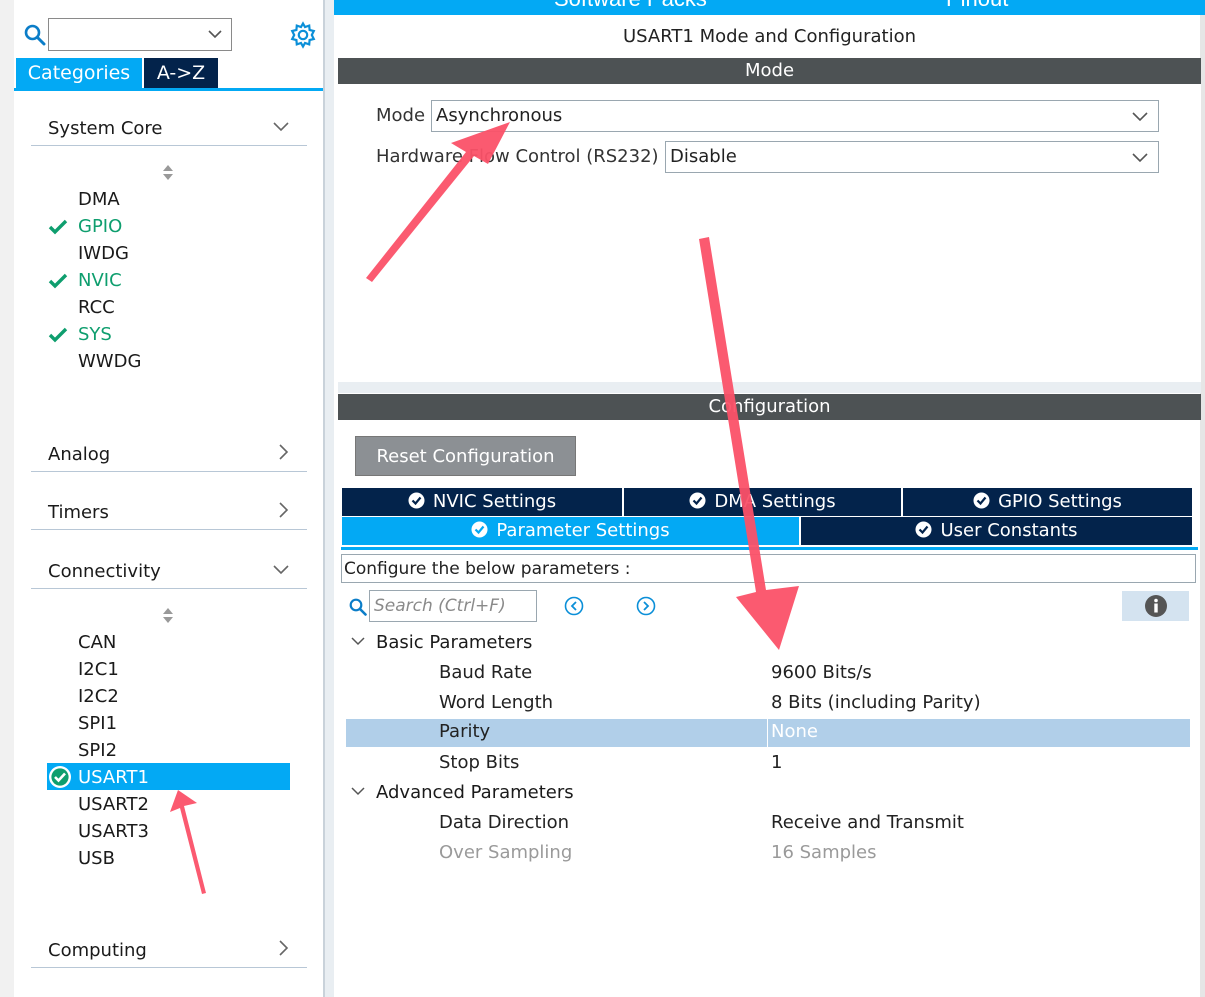 The image size is (1205, 997). What do you see at coordinates (303, 35) in the screenshot?
I see `gear-icon` at bounding box center [303, 35].